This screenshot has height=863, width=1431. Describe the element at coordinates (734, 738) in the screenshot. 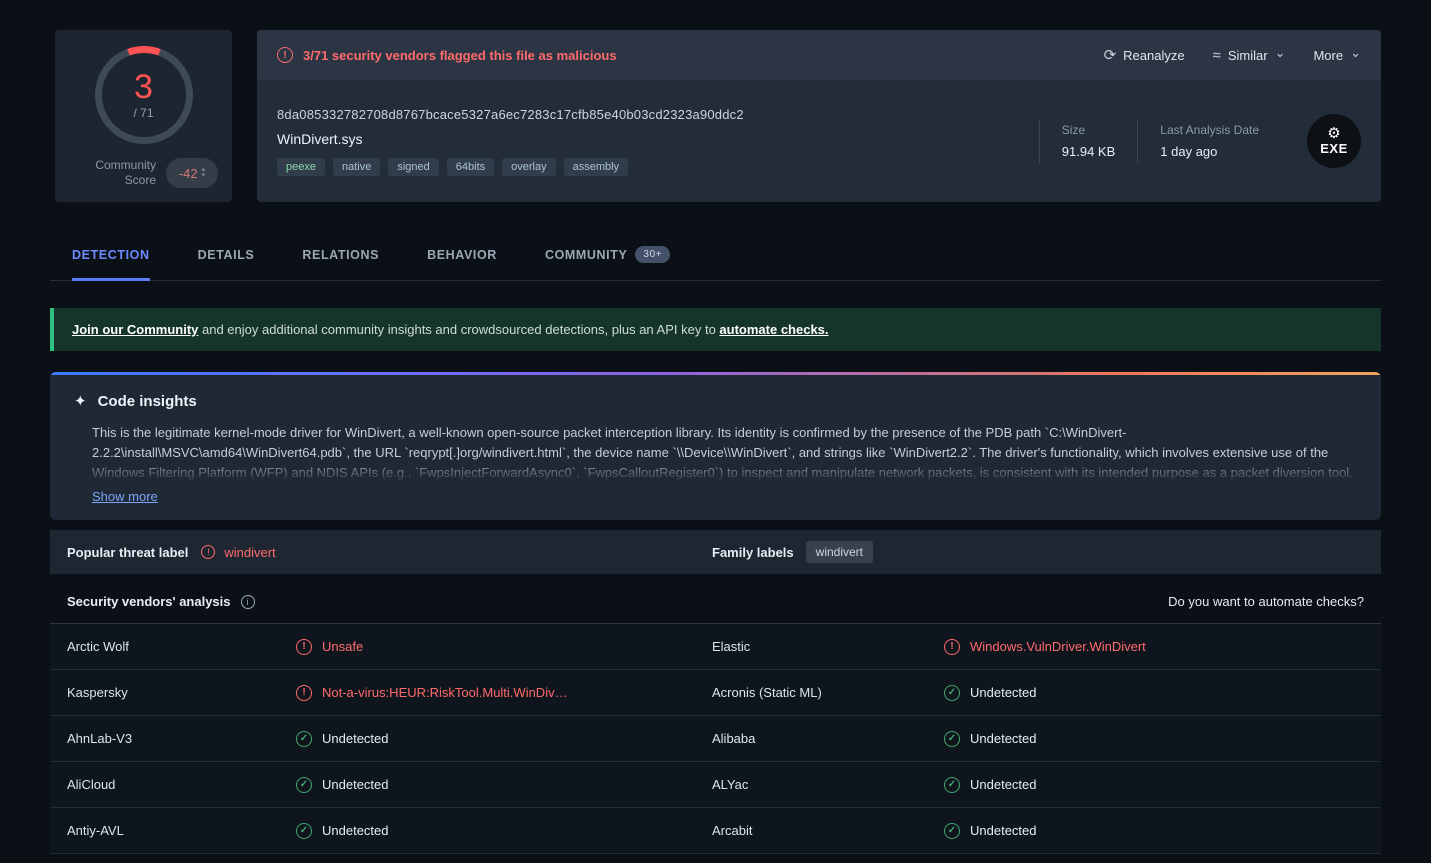

I see `vendor-name: Alibaba` at that location.